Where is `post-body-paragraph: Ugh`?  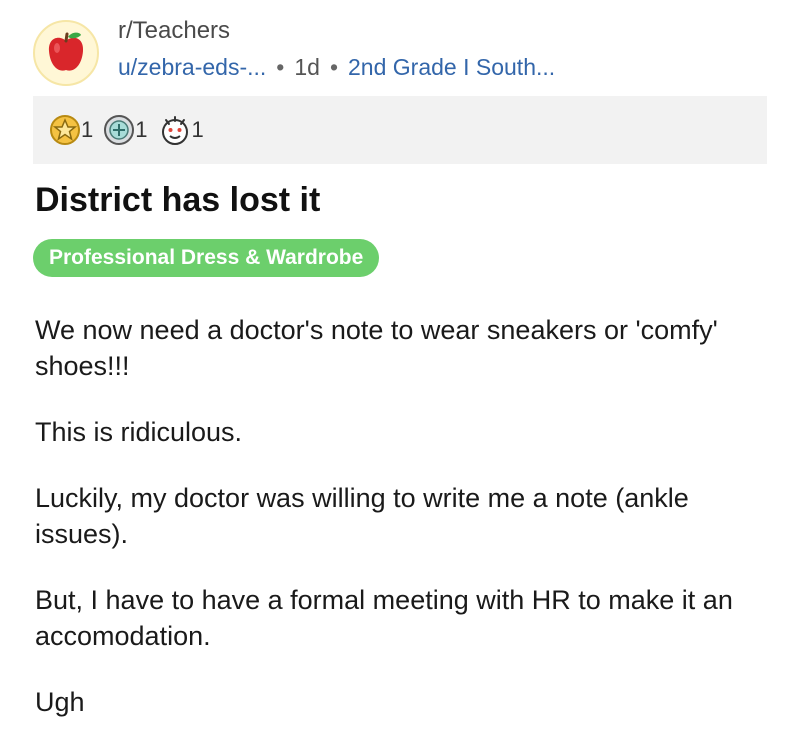 post-body-paragraph: Ugh is located at coordinates (60, 702).